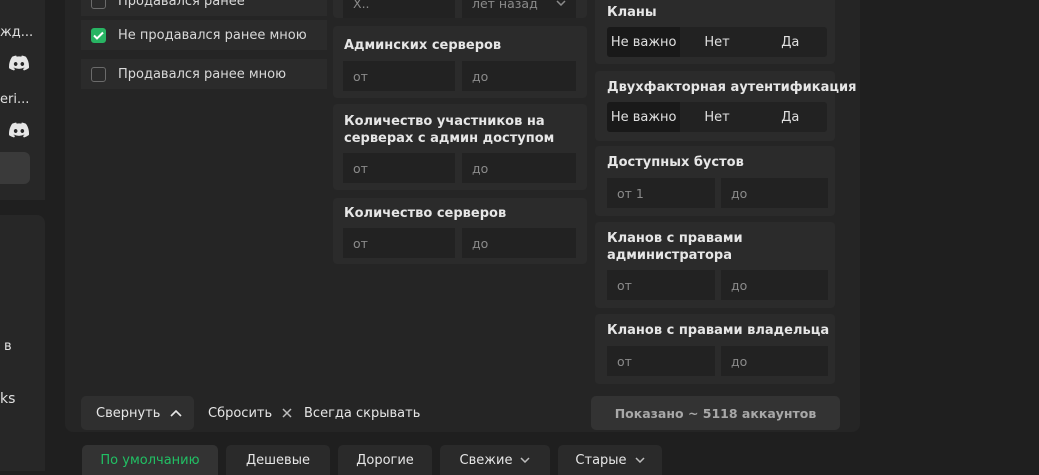 This screenshot has width=1039, height=475. Describe the element at coordinates (423, 45) in the screenshot. I see `filter-title: Админских серверов` at that location.